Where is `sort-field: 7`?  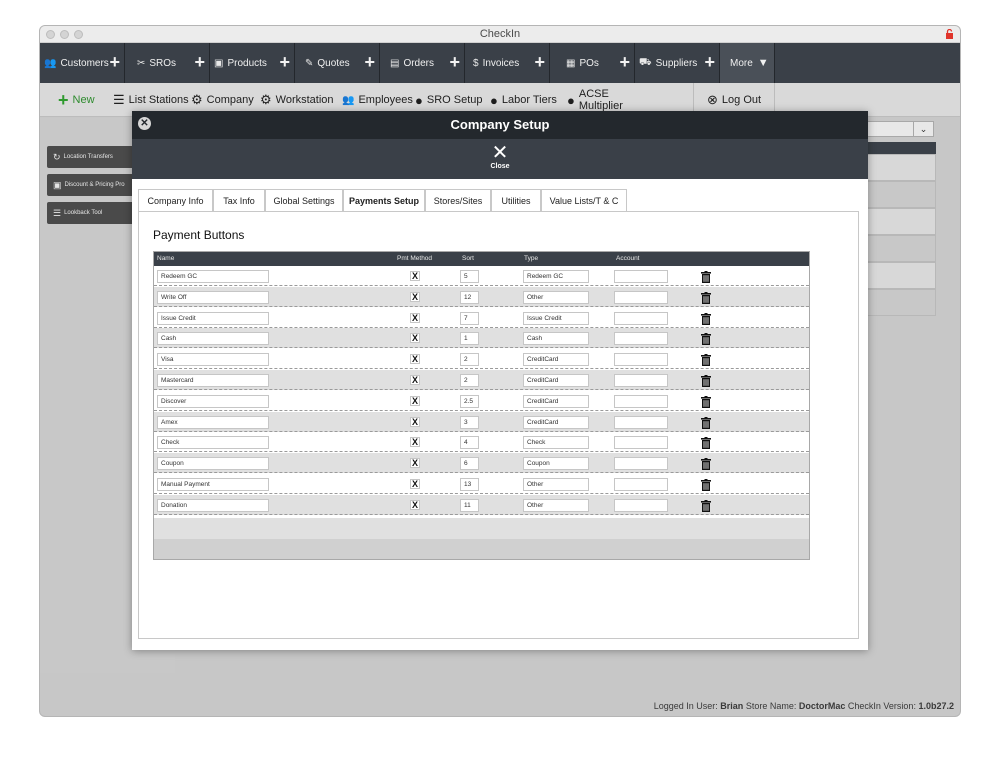
sort-field: 7 is located at coordinates (469, 318).